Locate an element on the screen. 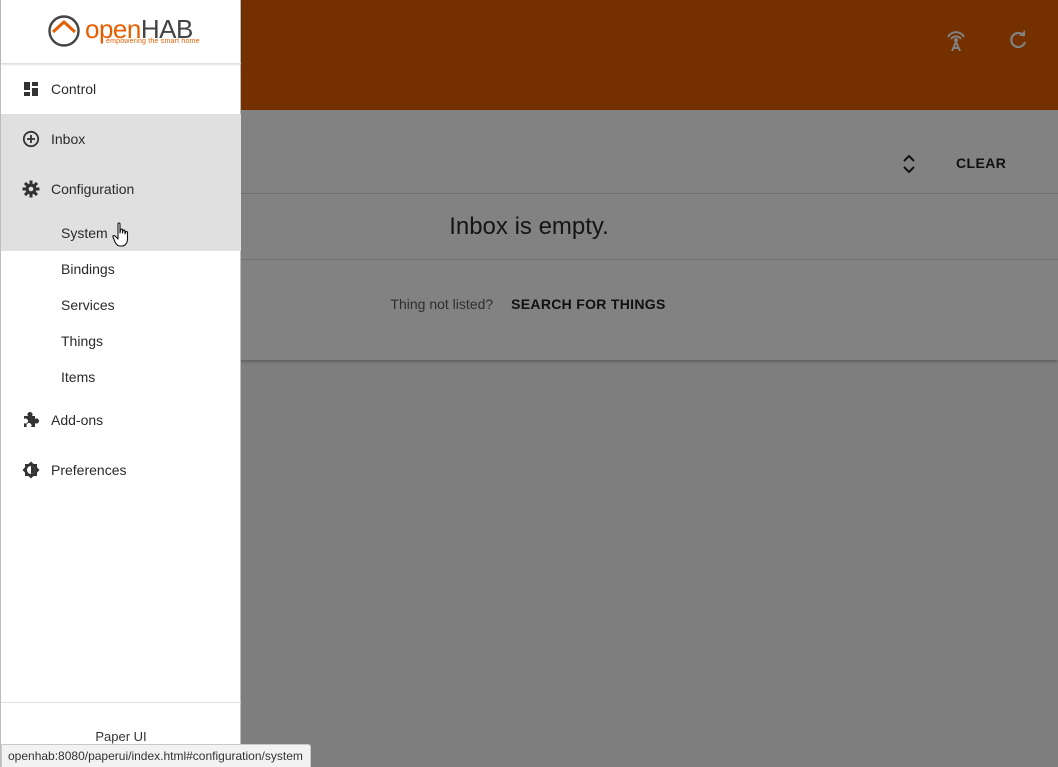  sidebar-item-label: Configuration is located at coordinates (93, 189).